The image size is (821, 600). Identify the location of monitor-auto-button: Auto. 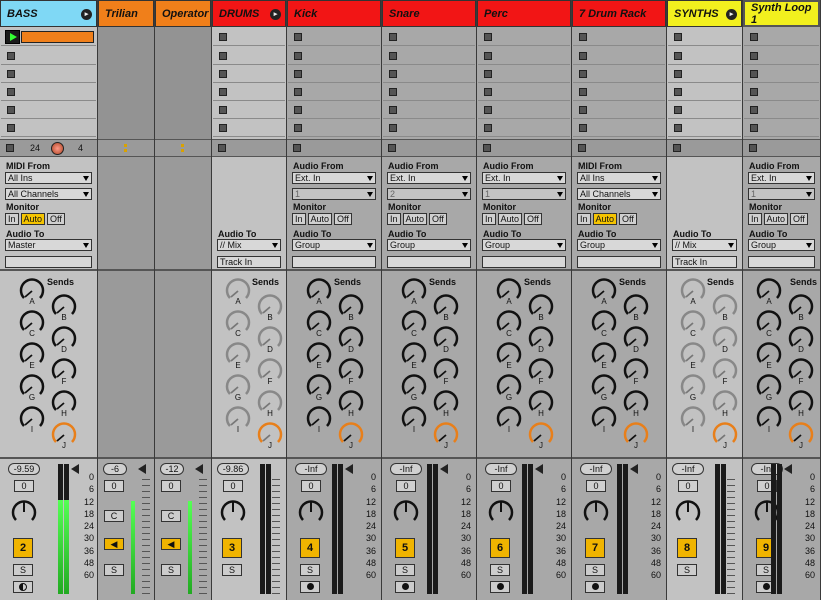
(415, 219).